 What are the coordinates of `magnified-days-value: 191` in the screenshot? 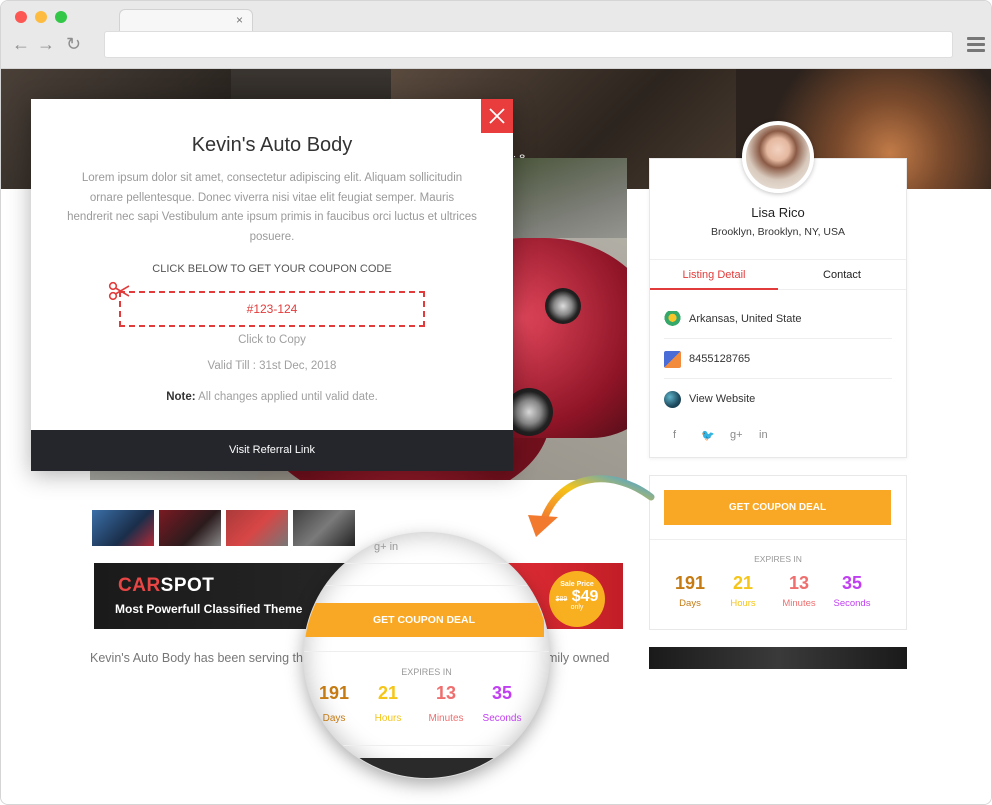 It's located at (334, 693).